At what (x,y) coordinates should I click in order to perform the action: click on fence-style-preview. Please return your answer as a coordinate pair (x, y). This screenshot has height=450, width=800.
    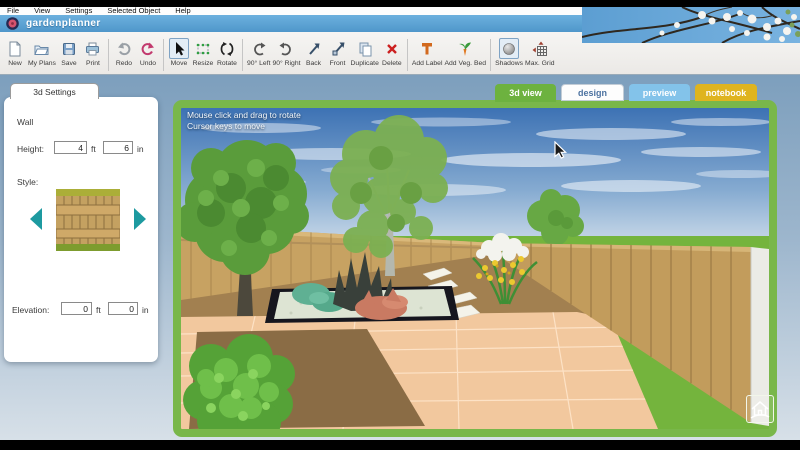
    Looking at the image, I should click on (88, 220).